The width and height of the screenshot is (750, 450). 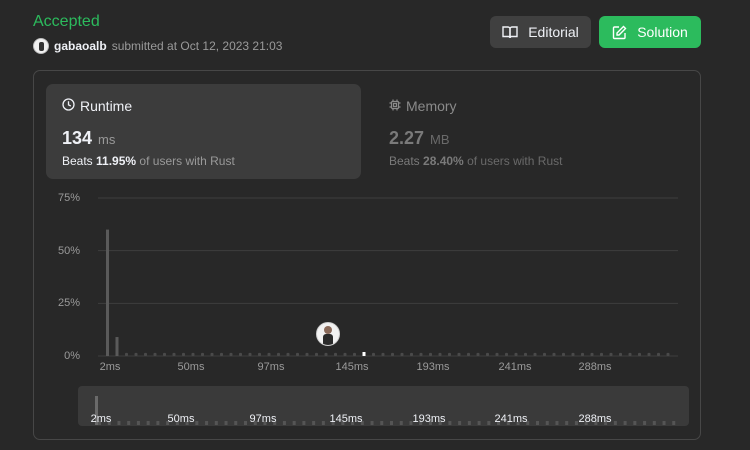 I want to click on solution-button: Solution, so click(x=650, y=32).